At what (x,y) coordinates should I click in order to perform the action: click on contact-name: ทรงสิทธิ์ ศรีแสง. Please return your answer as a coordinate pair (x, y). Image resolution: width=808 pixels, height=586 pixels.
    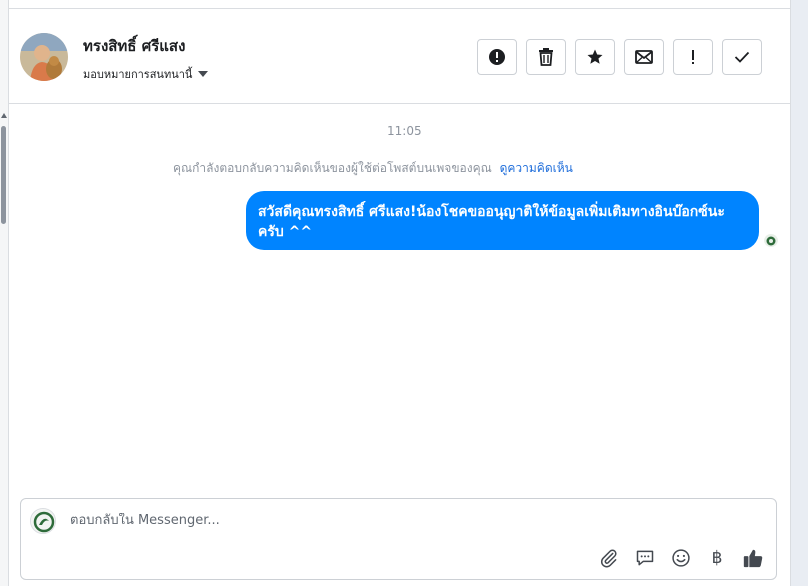
    Looking at the image, I should click on (134, 46).